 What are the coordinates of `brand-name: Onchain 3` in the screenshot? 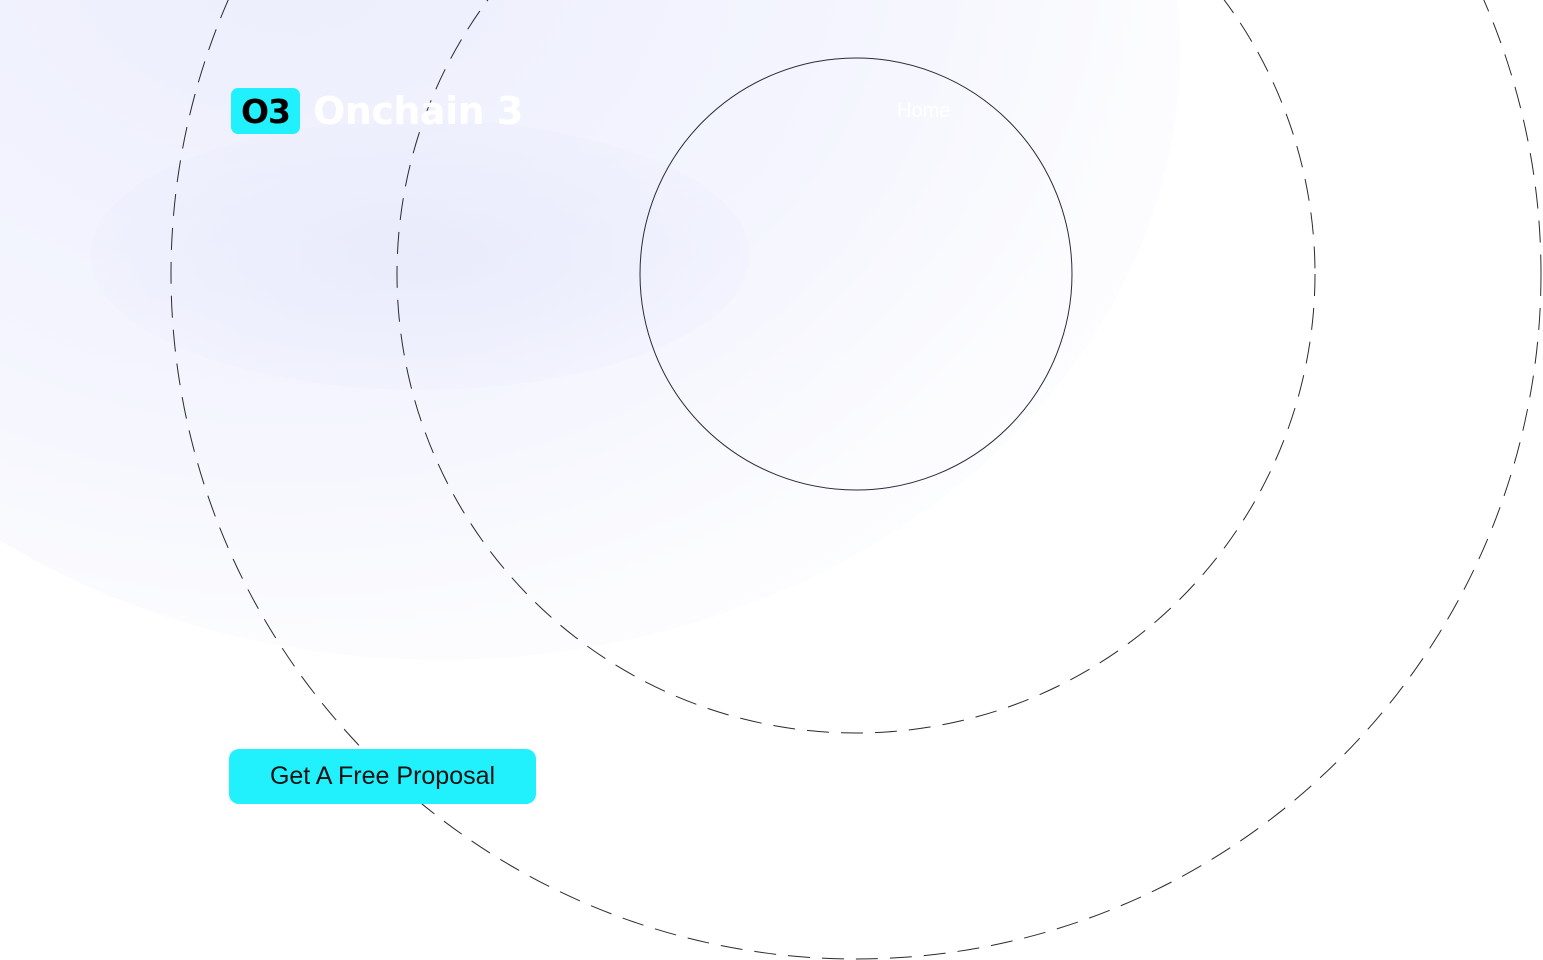 It's located at (418, 111).